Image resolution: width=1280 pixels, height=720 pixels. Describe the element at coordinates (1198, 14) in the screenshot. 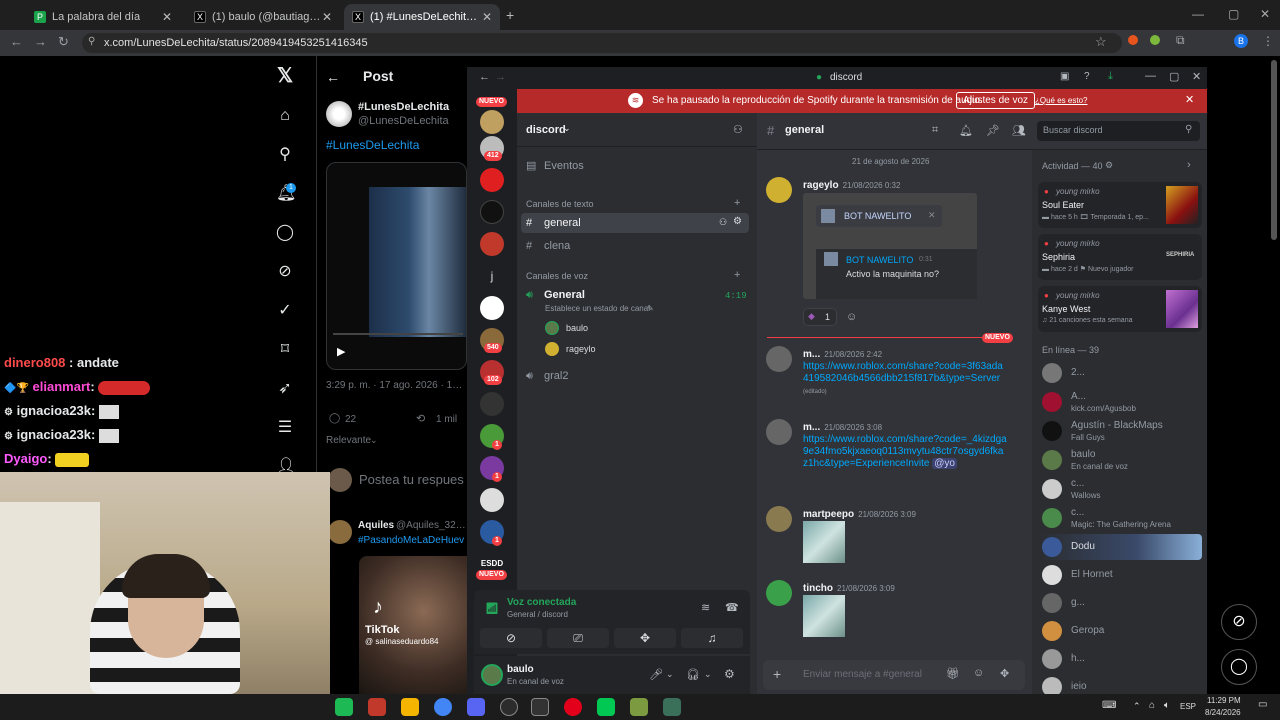

I see `minimize-window-icon: —` at that location.